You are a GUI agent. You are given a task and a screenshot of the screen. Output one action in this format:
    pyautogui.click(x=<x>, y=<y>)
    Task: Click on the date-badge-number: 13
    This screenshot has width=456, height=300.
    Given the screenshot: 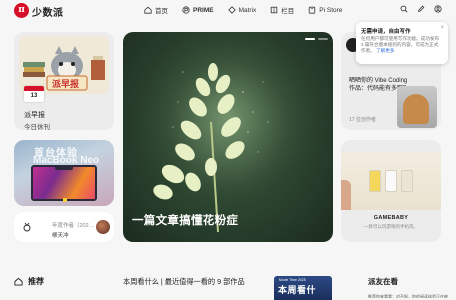 What is the action you would take?
    pyautogui.click(x=34, y=96)
    